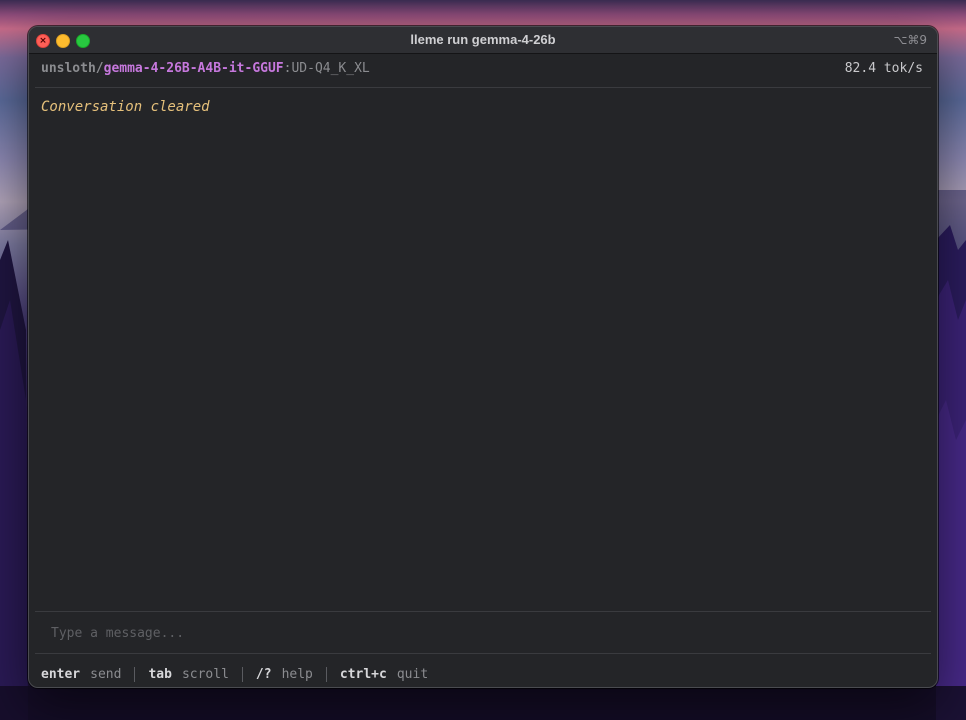 The image size is (966, 720). What do you see at coordinates (363, 674) in the screenshot?
I see `hint-key: ctrl+c` at bounding box center [363, 674].